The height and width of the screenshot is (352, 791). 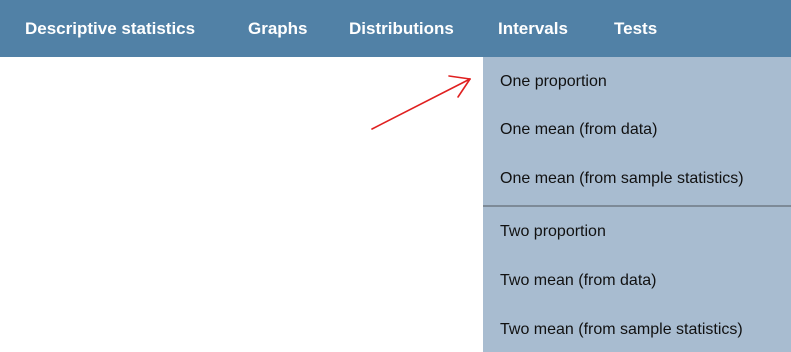 I want to click on annotation-arrow-icon, so click(x=421, y=102).